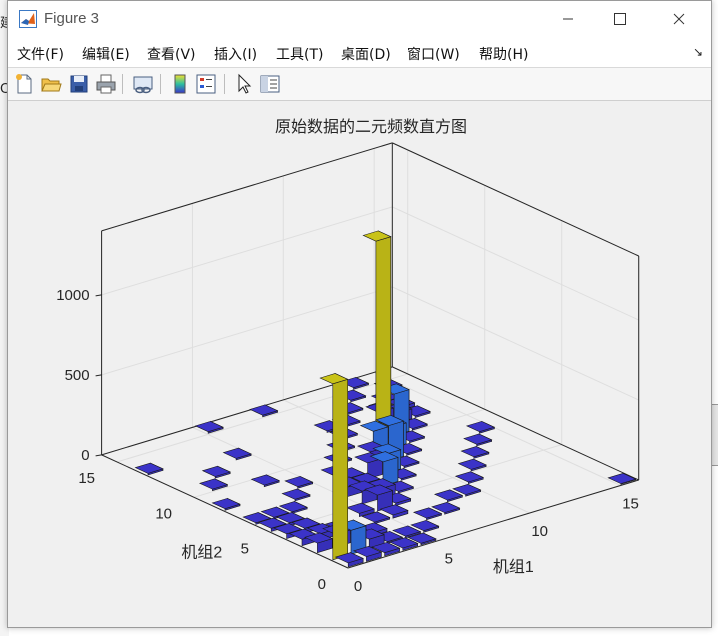  I want to click on y-tick-label: 5, so click(245, 549).